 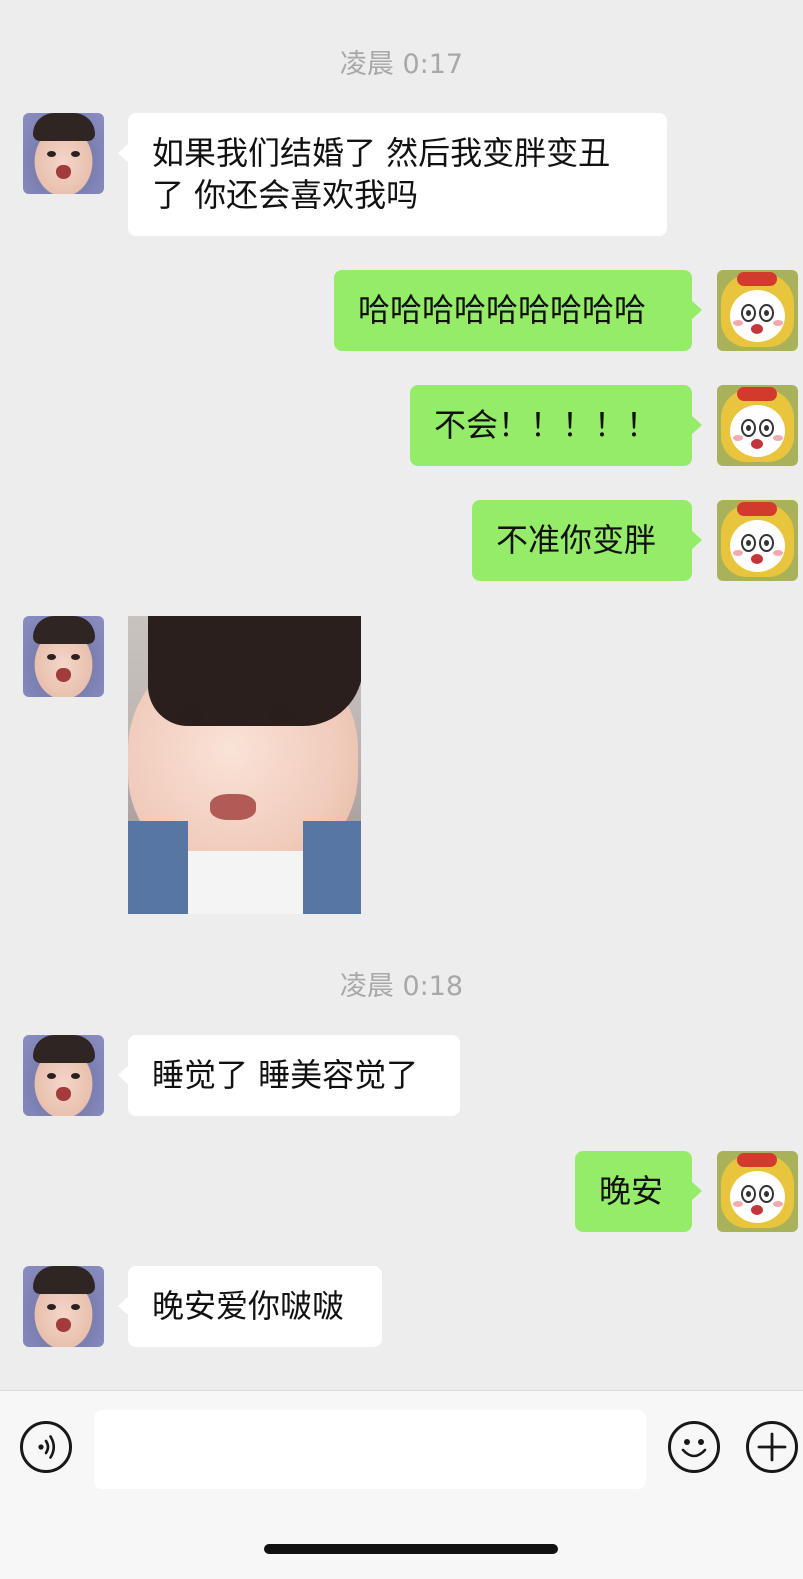 I want to click on message-bubble: 睡觉了 睡美容觉了, so click(x=289, y=1075).